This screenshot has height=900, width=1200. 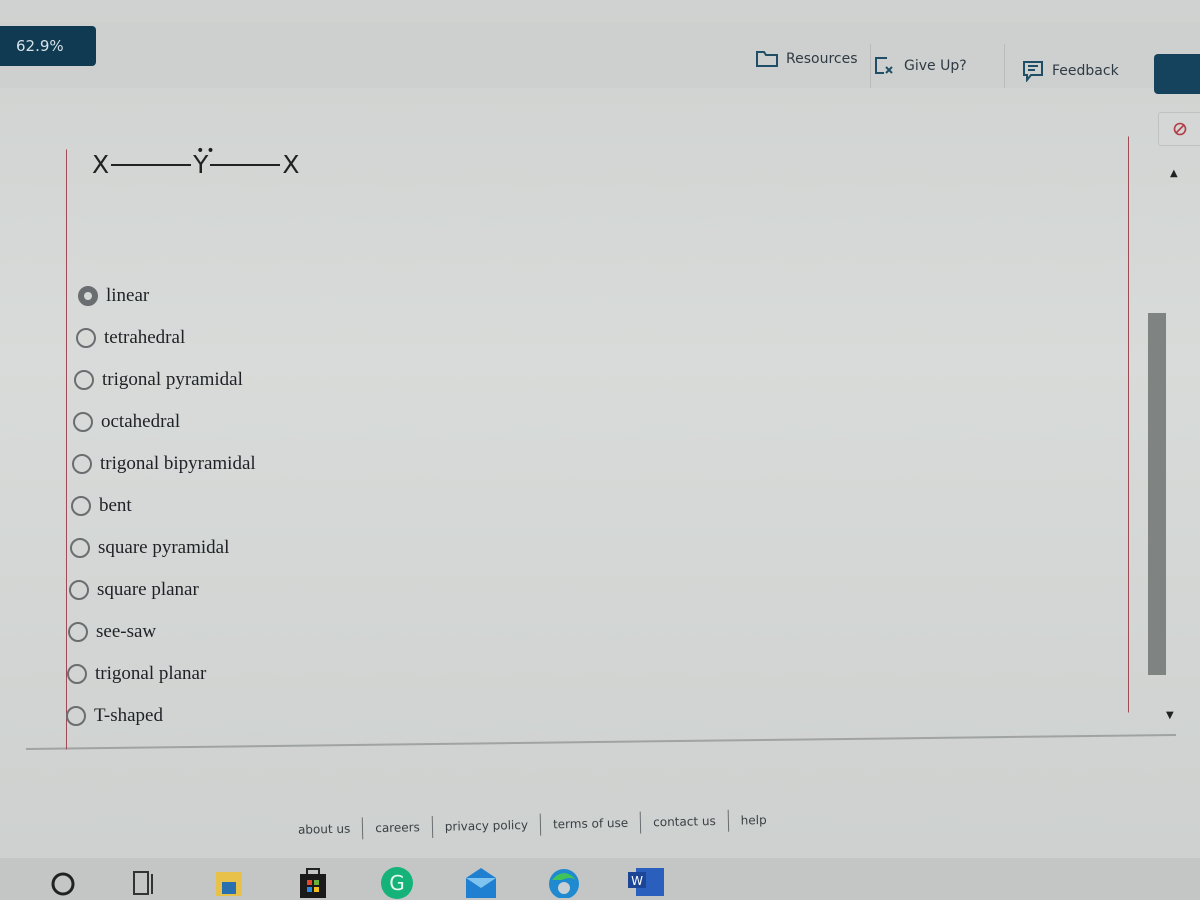 What do you see at coordinates (590, 824) in the screenshot?
I see `footer-link-terms-of-use: terms of use` at bounding box center [590, 824].